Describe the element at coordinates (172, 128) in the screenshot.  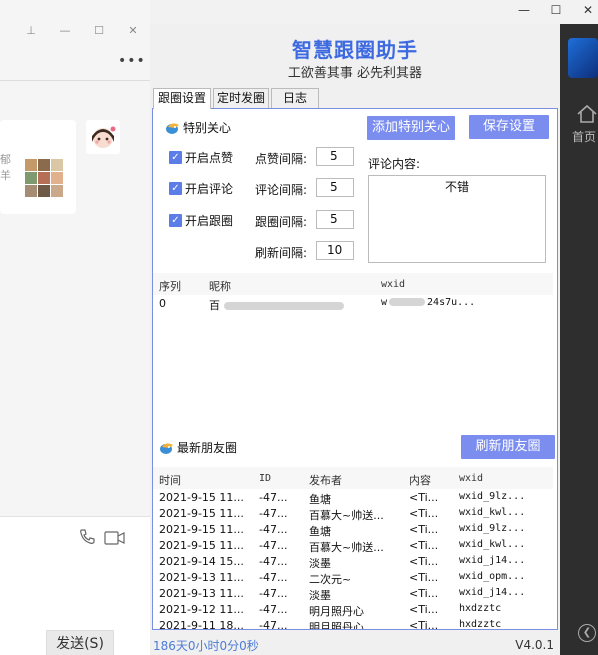
I see `bird-icon` at that location.